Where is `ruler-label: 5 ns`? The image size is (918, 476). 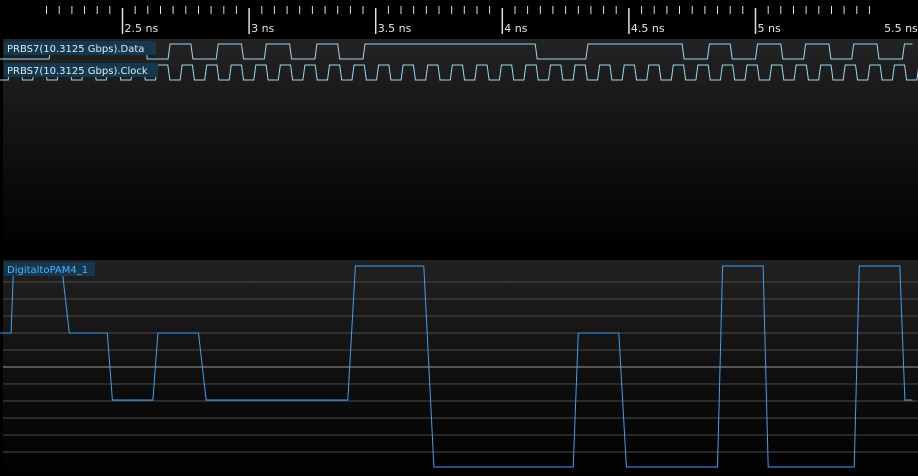 ruler-label: 5 ns is located at coordinates (769, 28).